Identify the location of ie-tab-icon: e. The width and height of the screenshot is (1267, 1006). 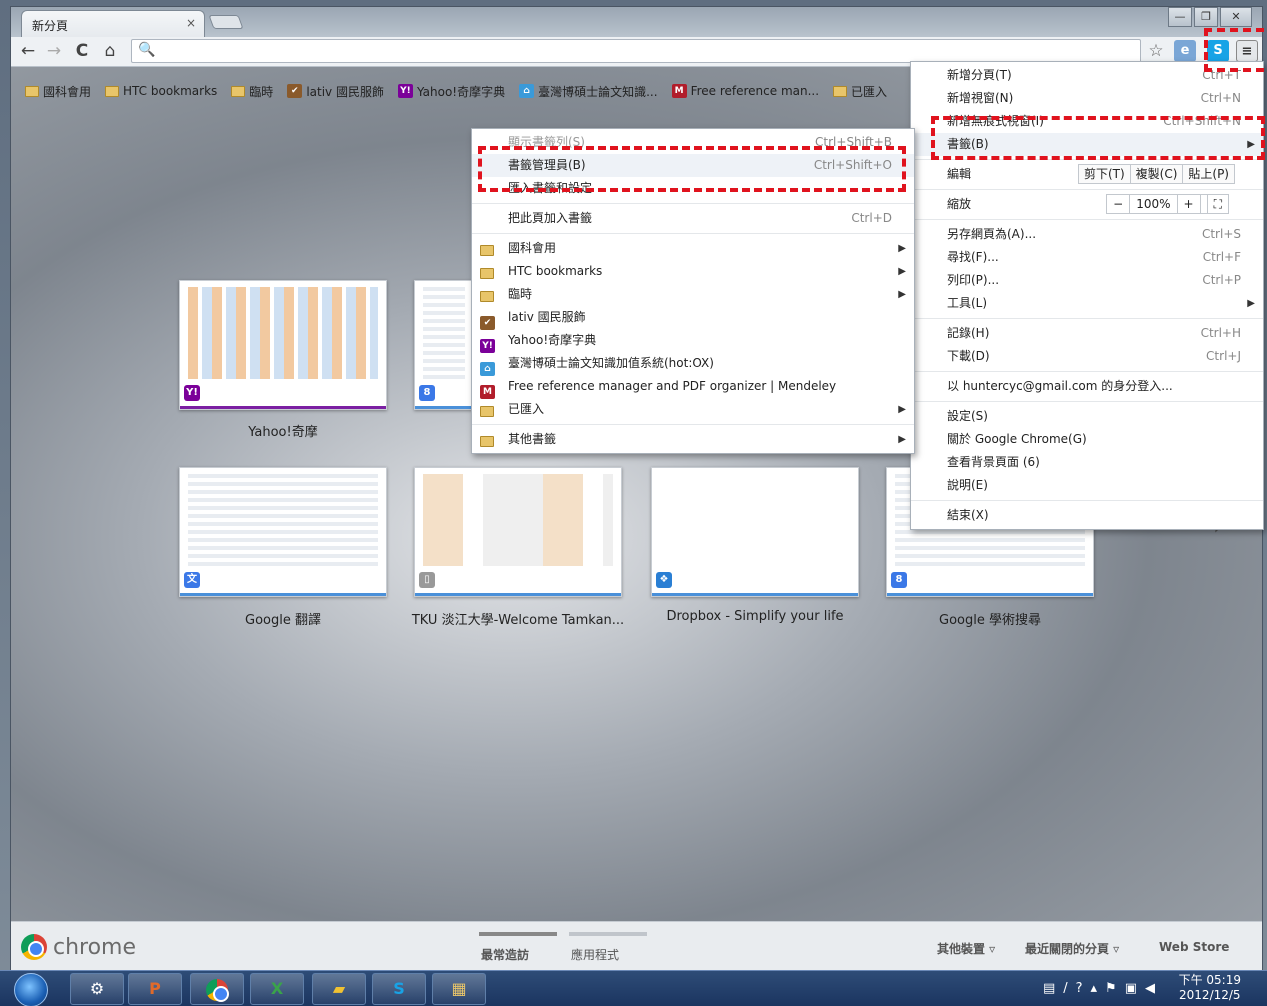
(1185, 51).